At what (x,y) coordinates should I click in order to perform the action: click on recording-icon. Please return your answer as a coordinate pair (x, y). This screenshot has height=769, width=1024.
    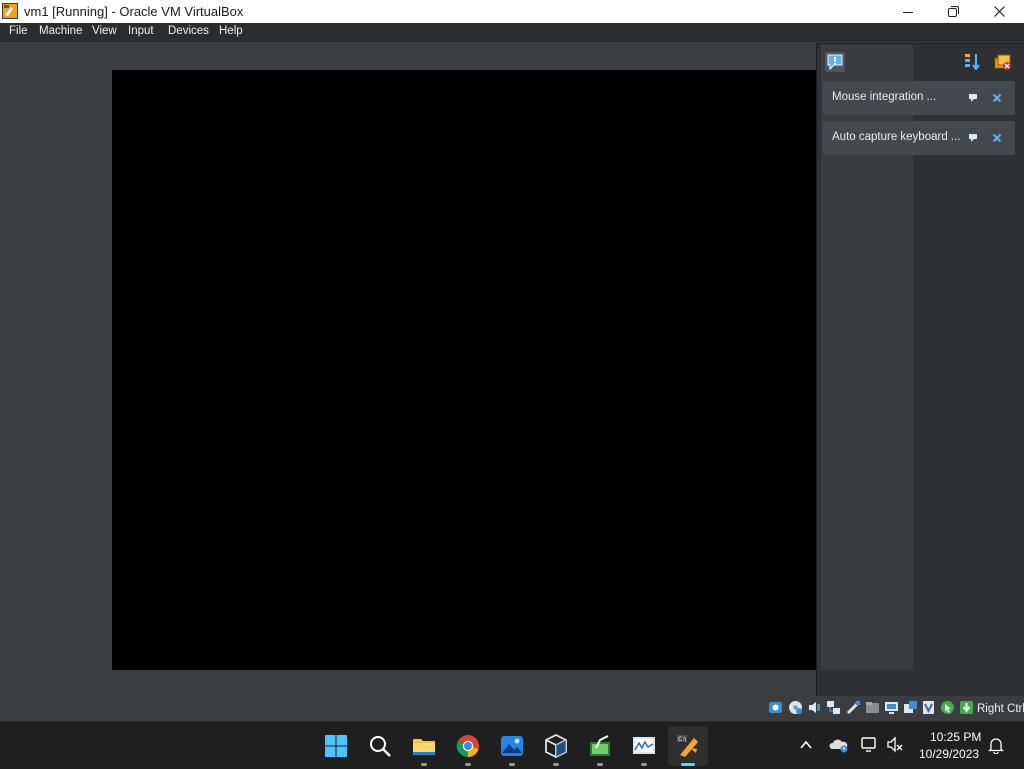
    Looking at the image, I should click on (910, 707).